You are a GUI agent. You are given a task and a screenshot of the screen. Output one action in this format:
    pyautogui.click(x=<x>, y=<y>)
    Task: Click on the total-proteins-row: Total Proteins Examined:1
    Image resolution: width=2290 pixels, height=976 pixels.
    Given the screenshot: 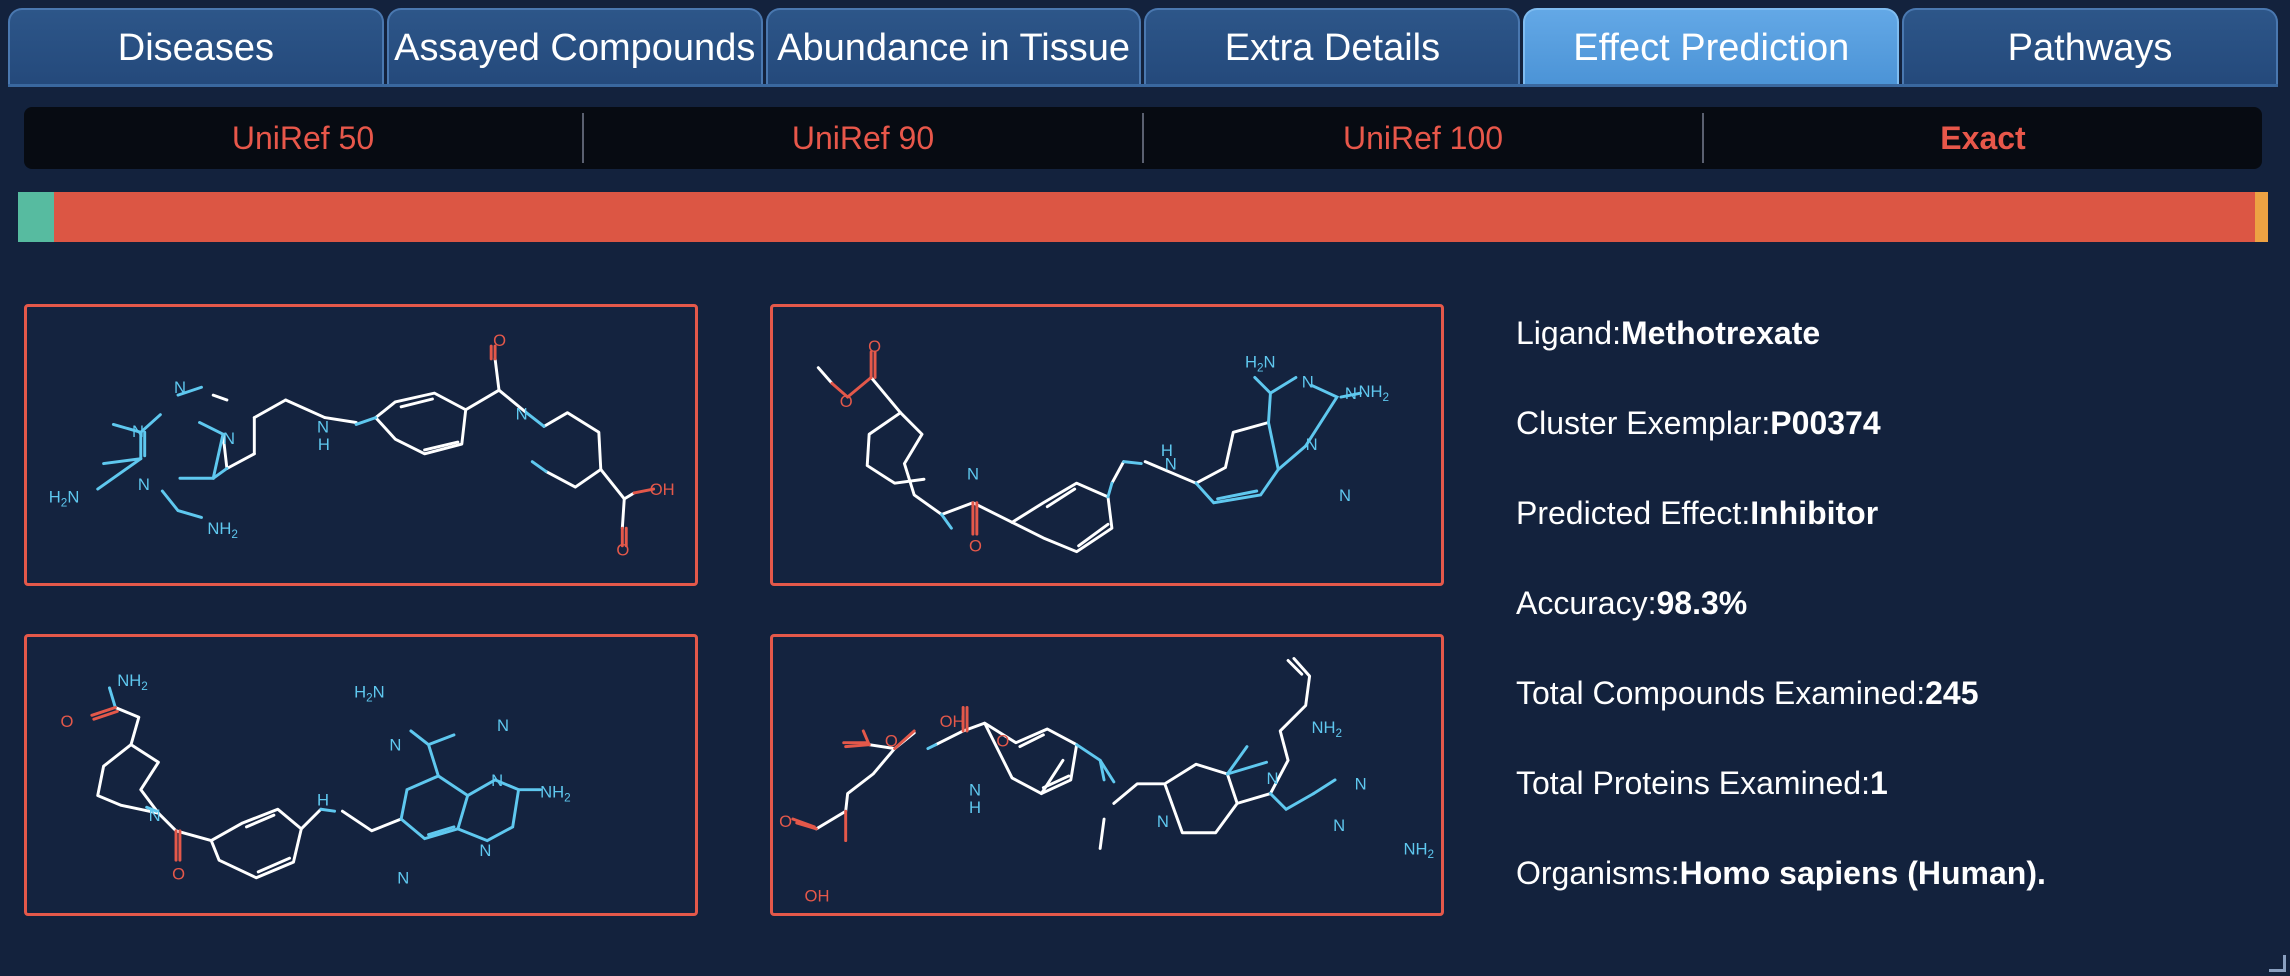 What is the action you would take?
    pyautogui.click(x=1702, y=783)
    